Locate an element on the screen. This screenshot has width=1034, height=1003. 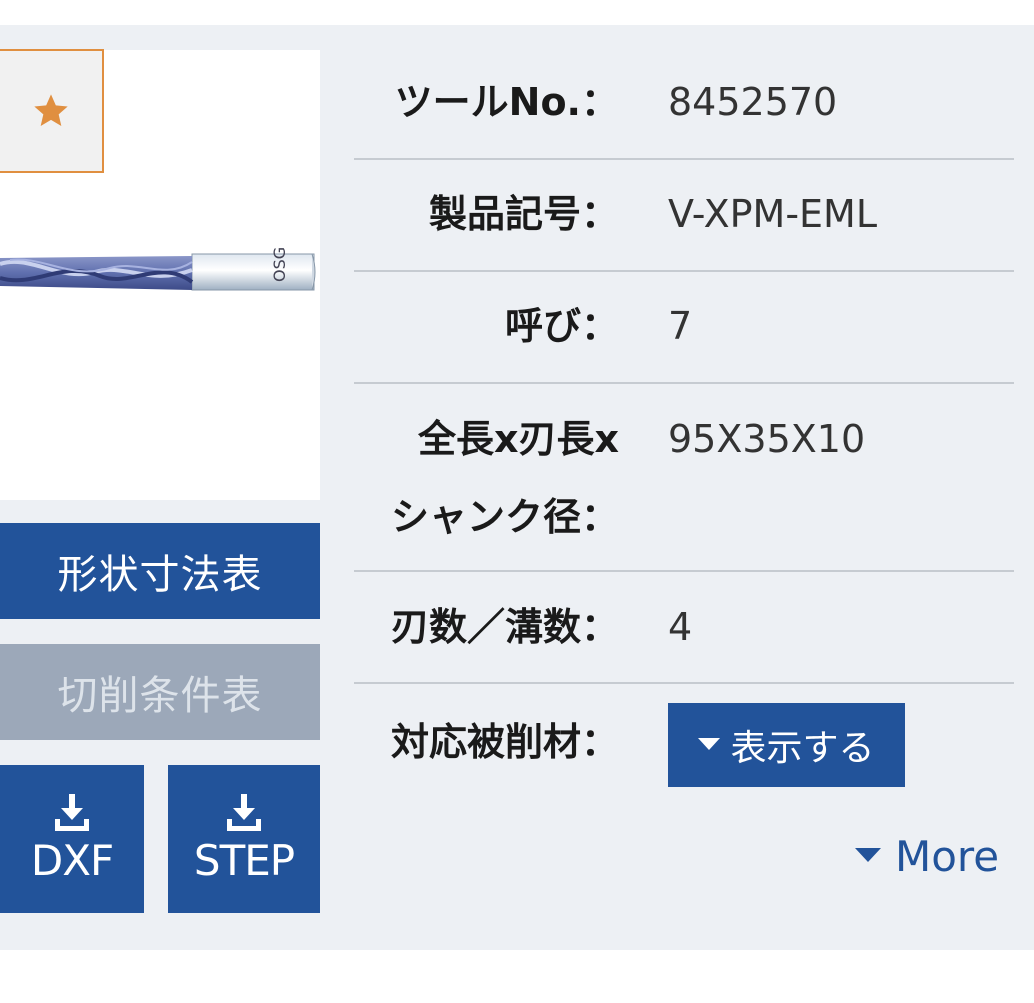
shape-dimension-table-button: 形状寸法表 is located at coordinates (160, 571).